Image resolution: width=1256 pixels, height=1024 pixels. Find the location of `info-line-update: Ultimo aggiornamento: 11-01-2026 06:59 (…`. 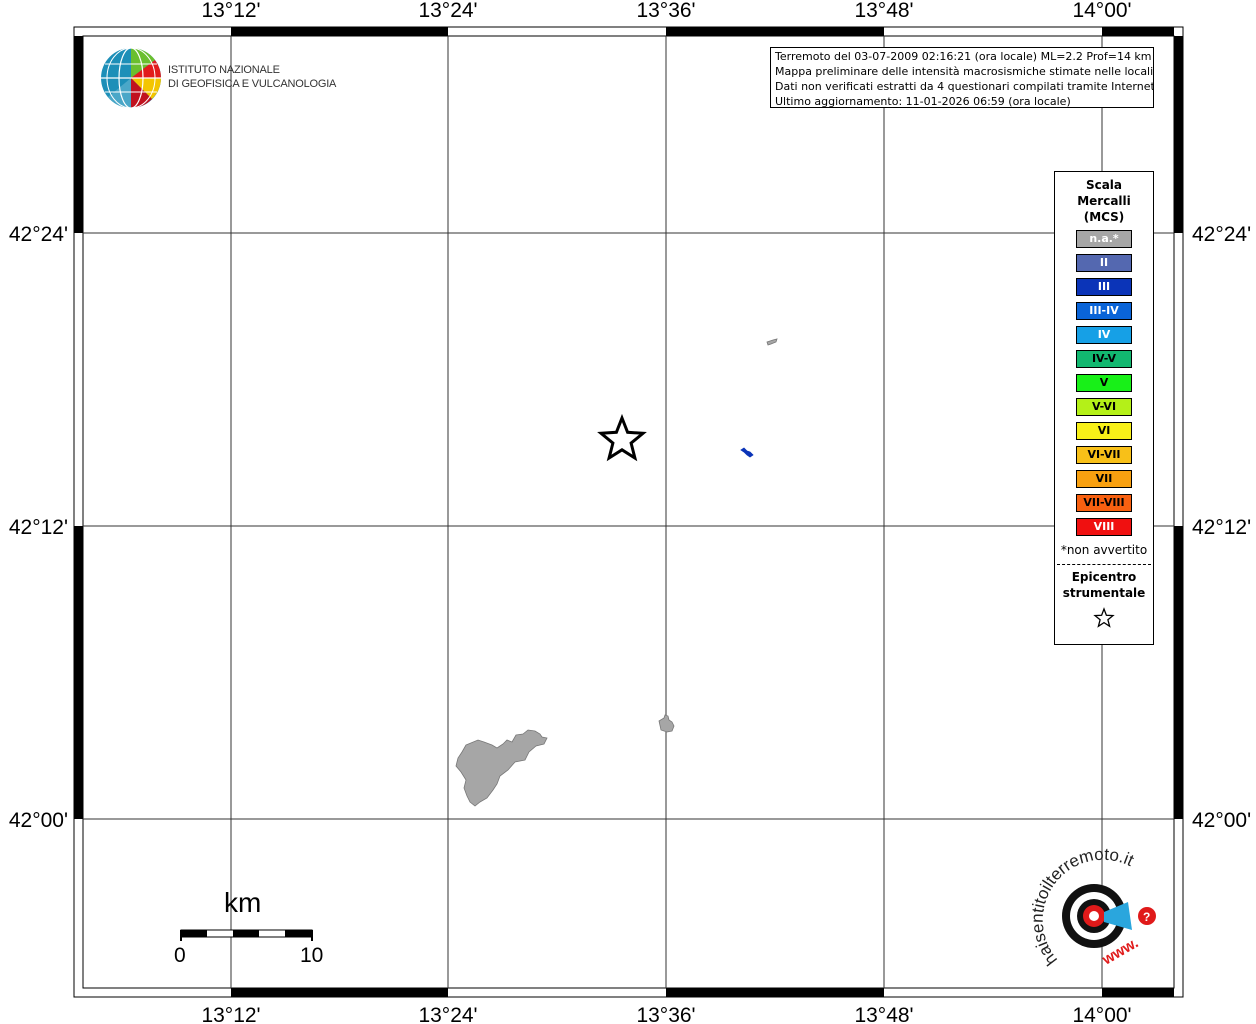

info-line-update: Ultimo aggiornamento: 11-01-2026 06:59 (… is located at coordinates (923, 101).